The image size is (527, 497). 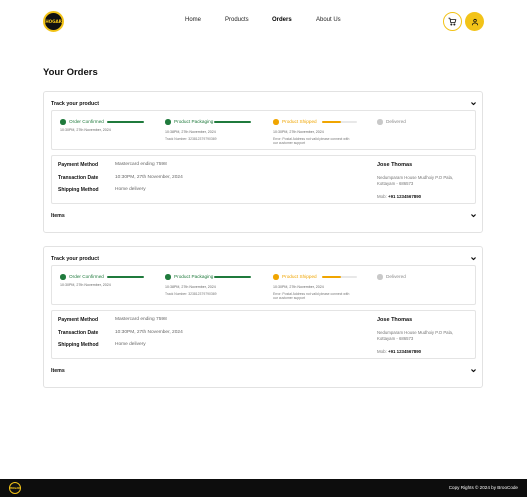 I want to click on top-navbar: HOGAR Home Products Orders About Us, so click(x=263, y=22).